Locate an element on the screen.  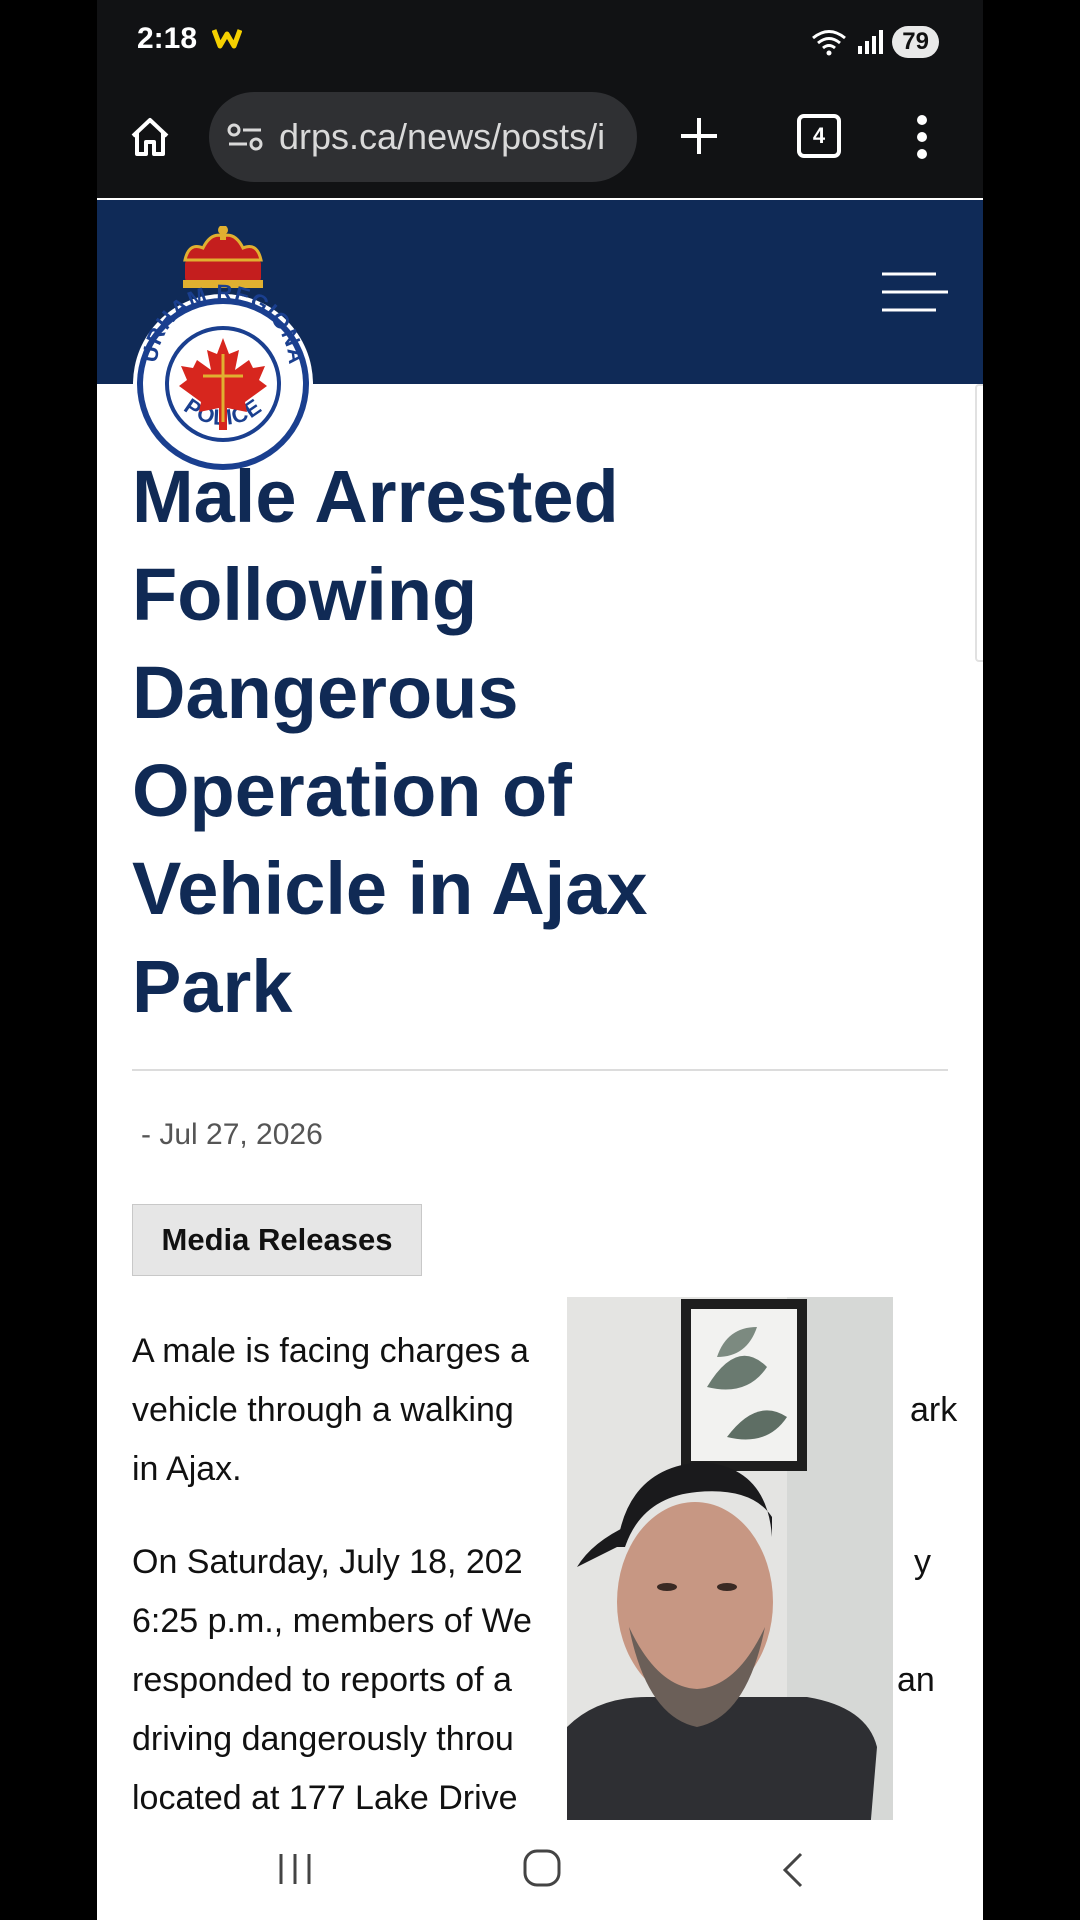
url-text: drps.ca/news/posts/i is located at coordinates (442, 137).